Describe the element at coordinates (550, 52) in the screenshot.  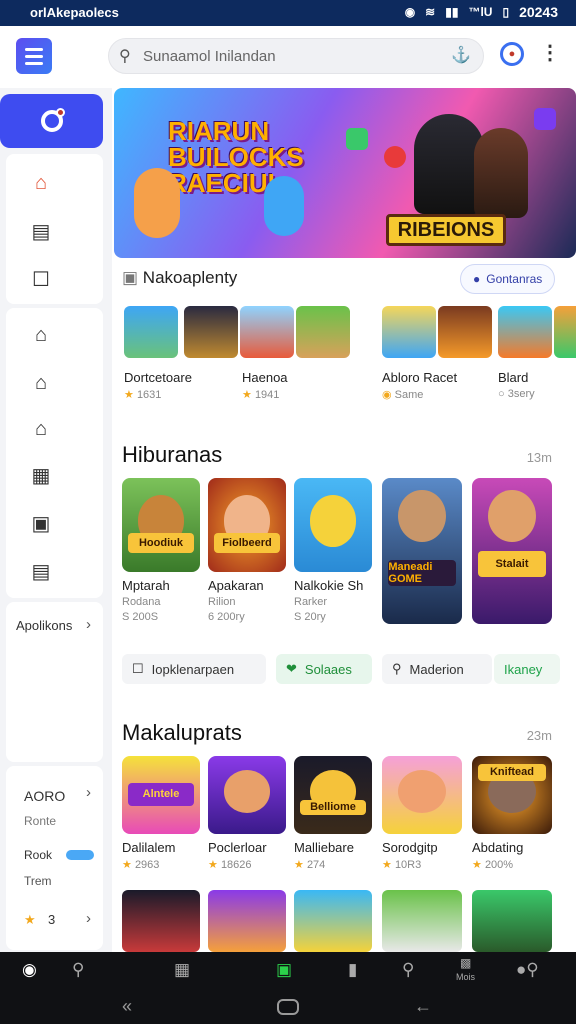
I see `more-options-icon: ⋮` at that location.